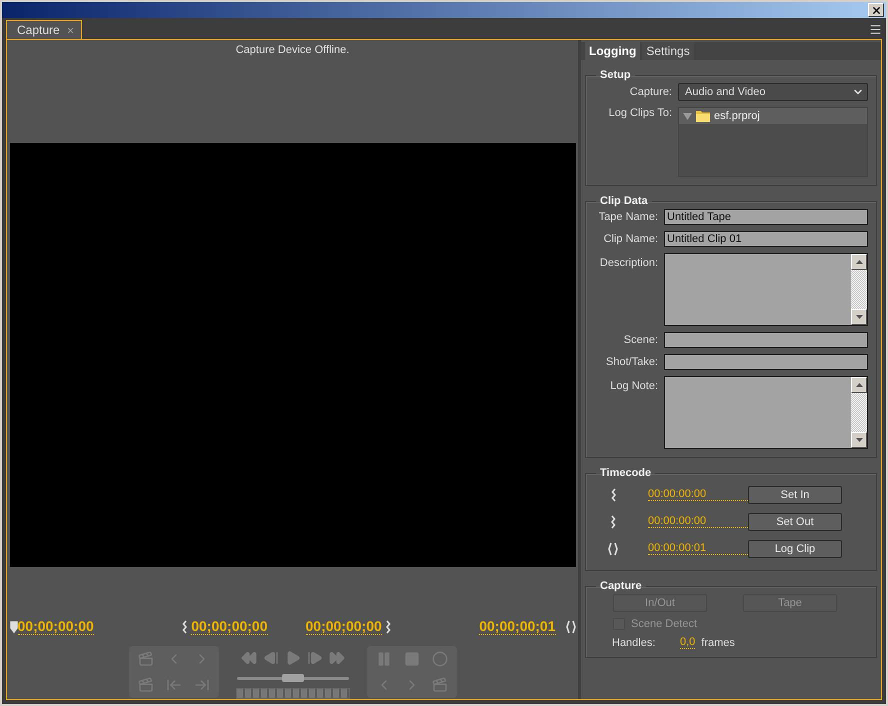 This screenshot has height=706, width=888. I want to click on panel-tab: Capture, so click(44, 29).